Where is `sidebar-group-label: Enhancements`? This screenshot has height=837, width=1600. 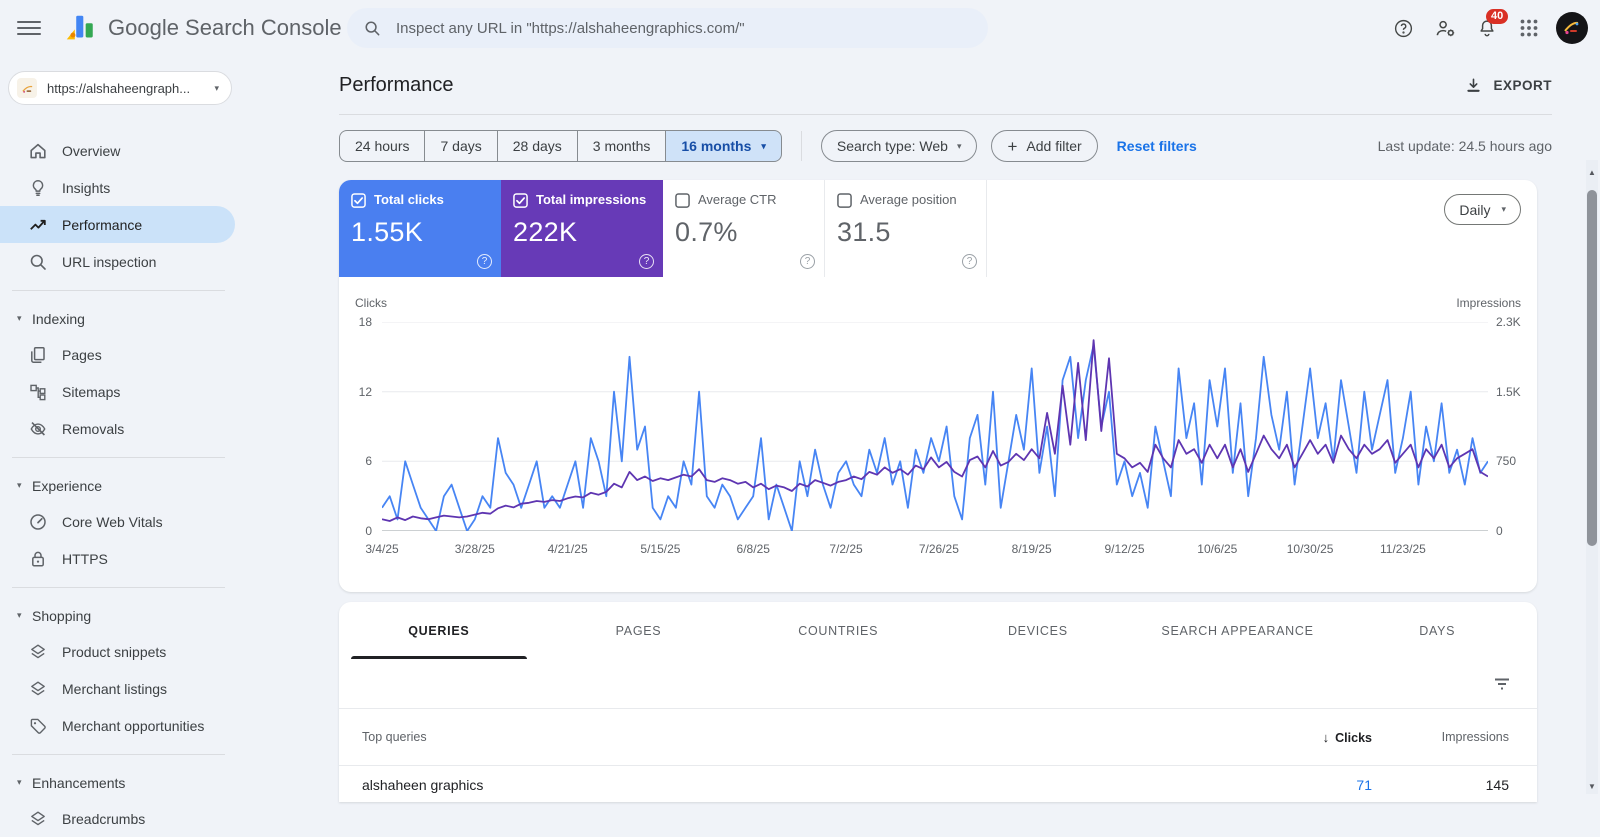 sidebar-group-label: Enhancements is located at coordinates (79, 782).